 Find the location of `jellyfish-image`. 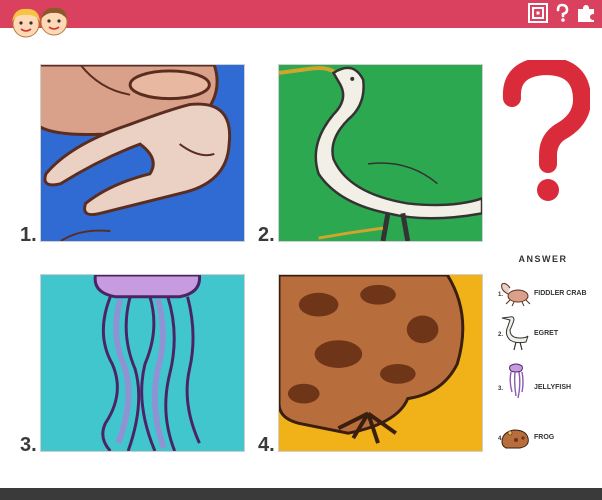

jellyfish-image is located at coordinates (147, 363).